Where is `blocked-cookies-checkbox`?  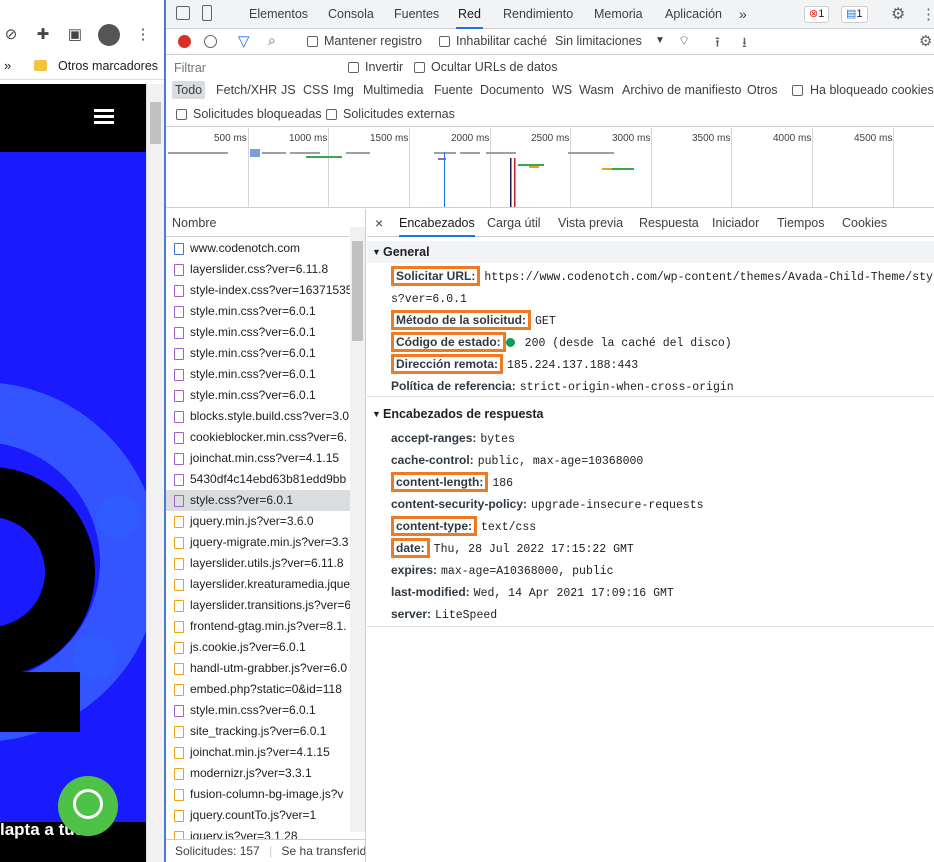 blocked-cookies-checkbox is located at coordinates (797, 90).